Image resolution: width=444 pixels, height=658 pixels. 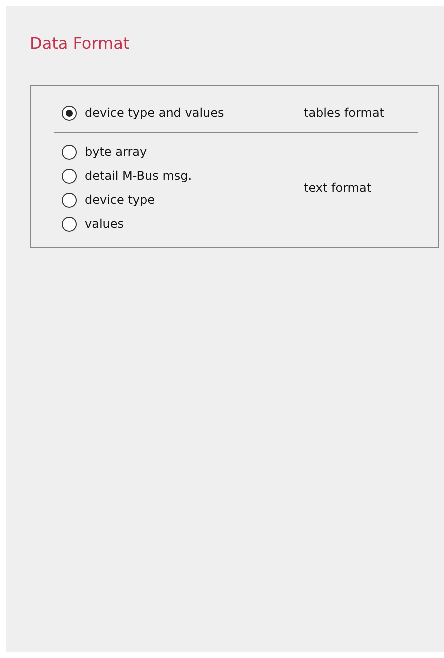 What do you see at coordinates (80, 44) in the screenshot?
I see `section-title: Data Format` at bounding box center [80, 44].